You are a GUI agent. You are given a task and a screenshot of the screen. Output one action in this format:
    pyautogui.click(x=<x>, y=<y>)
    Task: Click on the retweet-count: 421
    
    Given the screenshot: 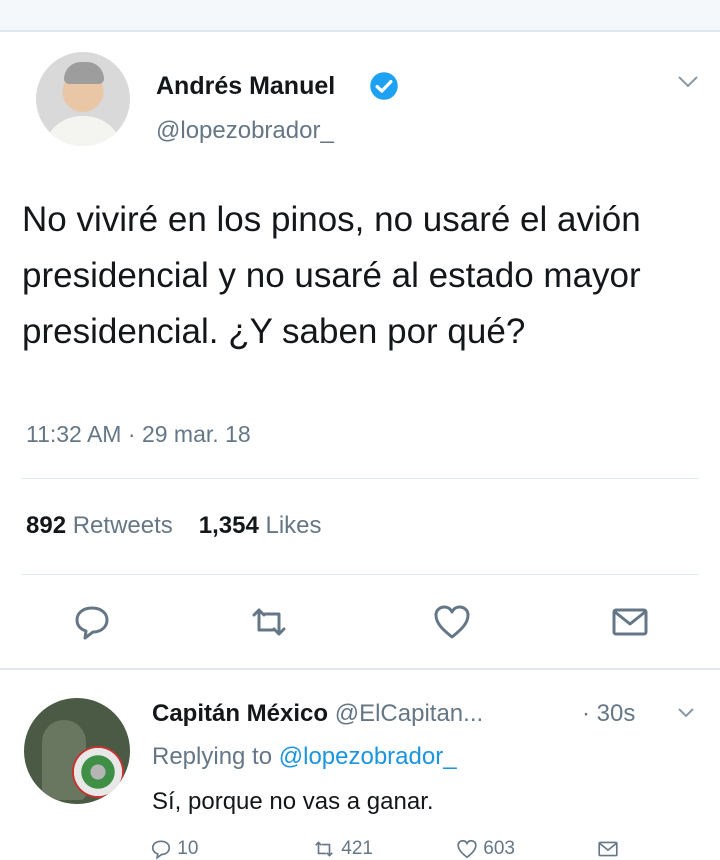 What is the action you would take?
    pyautogui.click(x=357, y=848)
    